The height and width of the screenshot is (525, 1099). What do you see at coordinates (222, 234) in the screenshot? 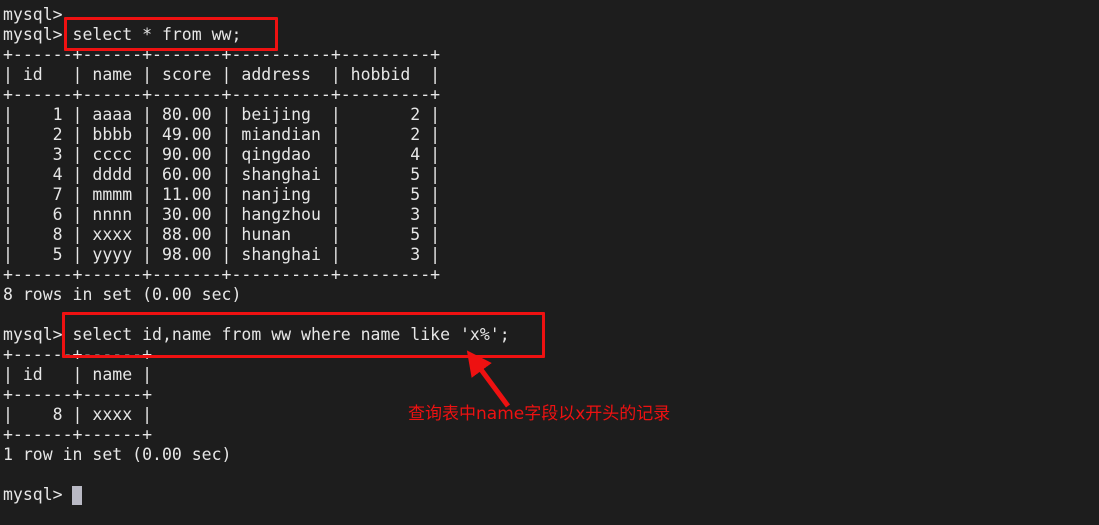
I see `table-row: | 8 | xxxx | 88.00 | hunan | 5 |` at bounding box center [222, 234].